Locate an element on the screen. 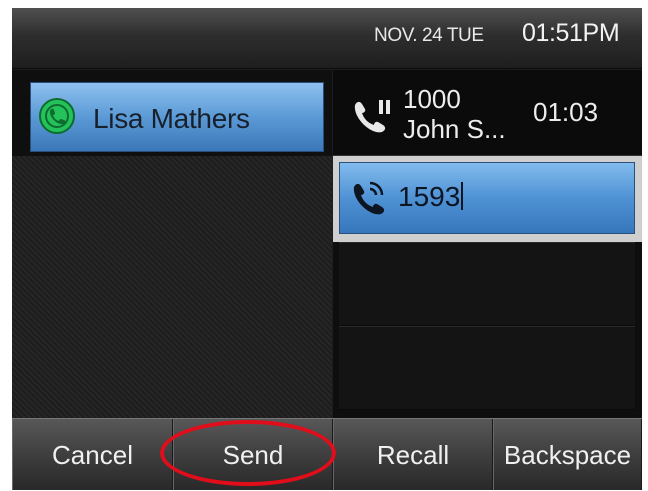 This screenshot has width=648, height=491. dialed-digits-field: 1593 is located at coordinates (431, 197).